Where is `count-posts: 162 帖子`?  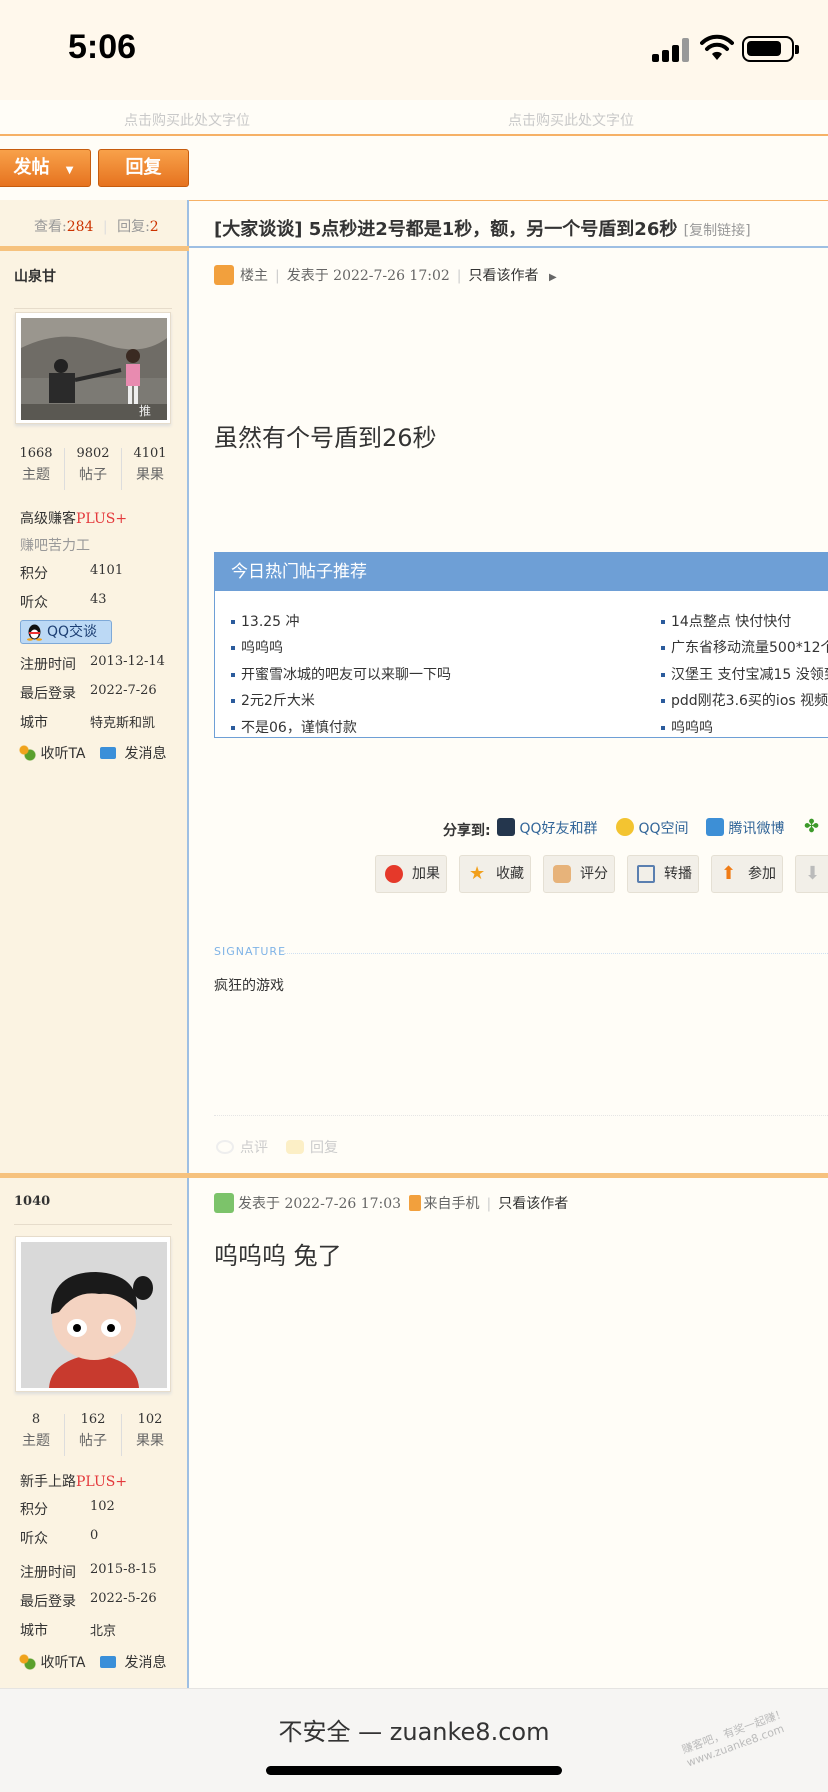
count-posts: 162 帖子 is located at coordinates (93, 1431).